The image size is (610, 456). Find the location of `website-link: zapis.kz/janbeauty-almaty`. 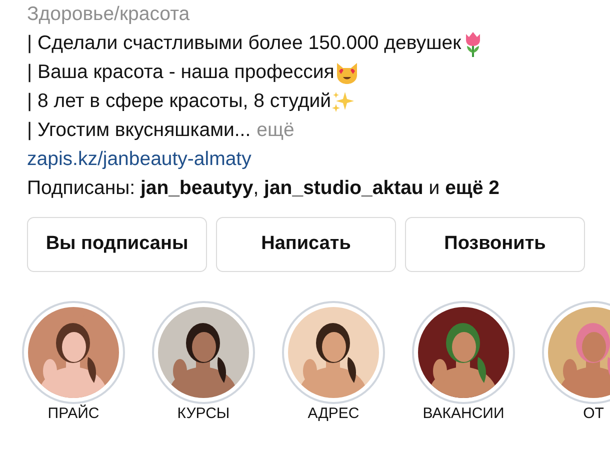

website-link: zapis.kz/janbeauty-almaty is located at coordinates (139, 159).